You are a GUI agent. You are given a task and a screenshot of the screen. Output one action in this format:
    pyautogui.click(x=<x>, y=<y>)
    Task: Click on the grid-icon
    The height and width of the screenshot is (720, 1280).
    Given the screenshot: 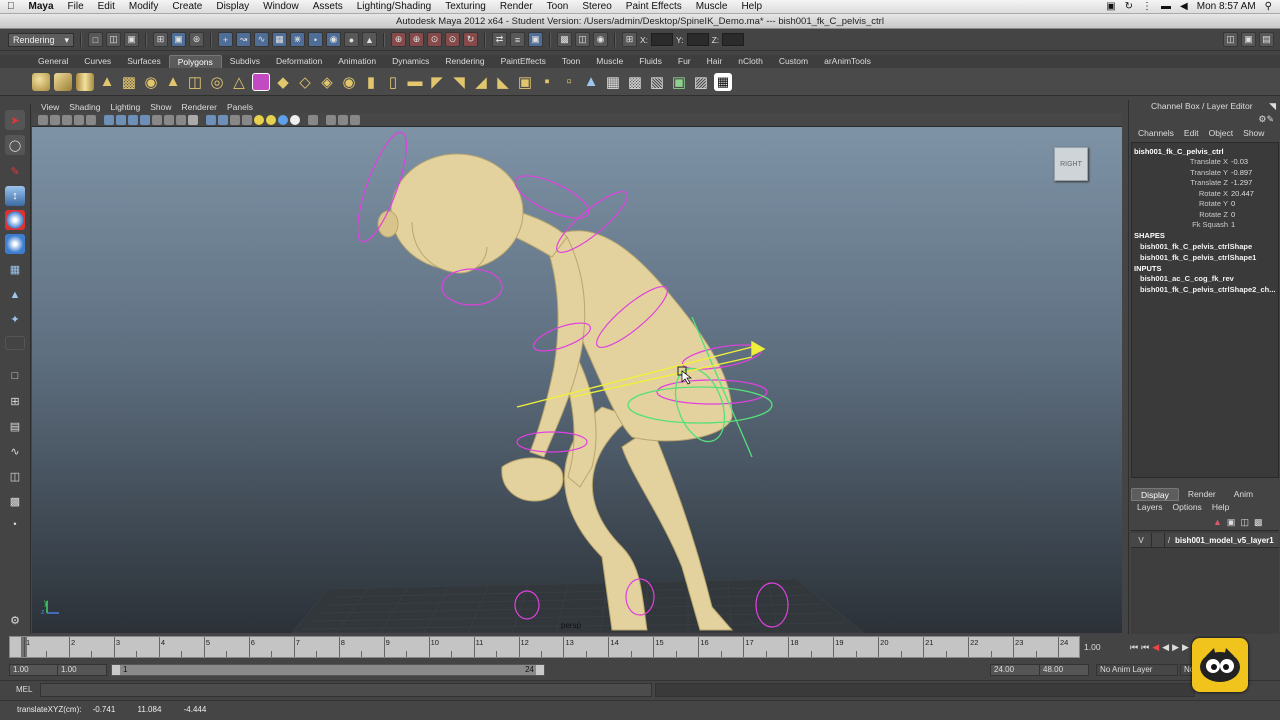 What is the action you would take?
    pyautogui.click(x=109, y=119)
    